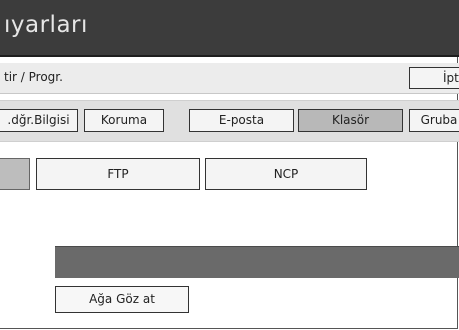 The width and height of the screenshot is (459, 330). What do you see at coordinates (350, 120) in the screenshot?
I see `tab-folder: Klasör` at bounding box center [350, 120].